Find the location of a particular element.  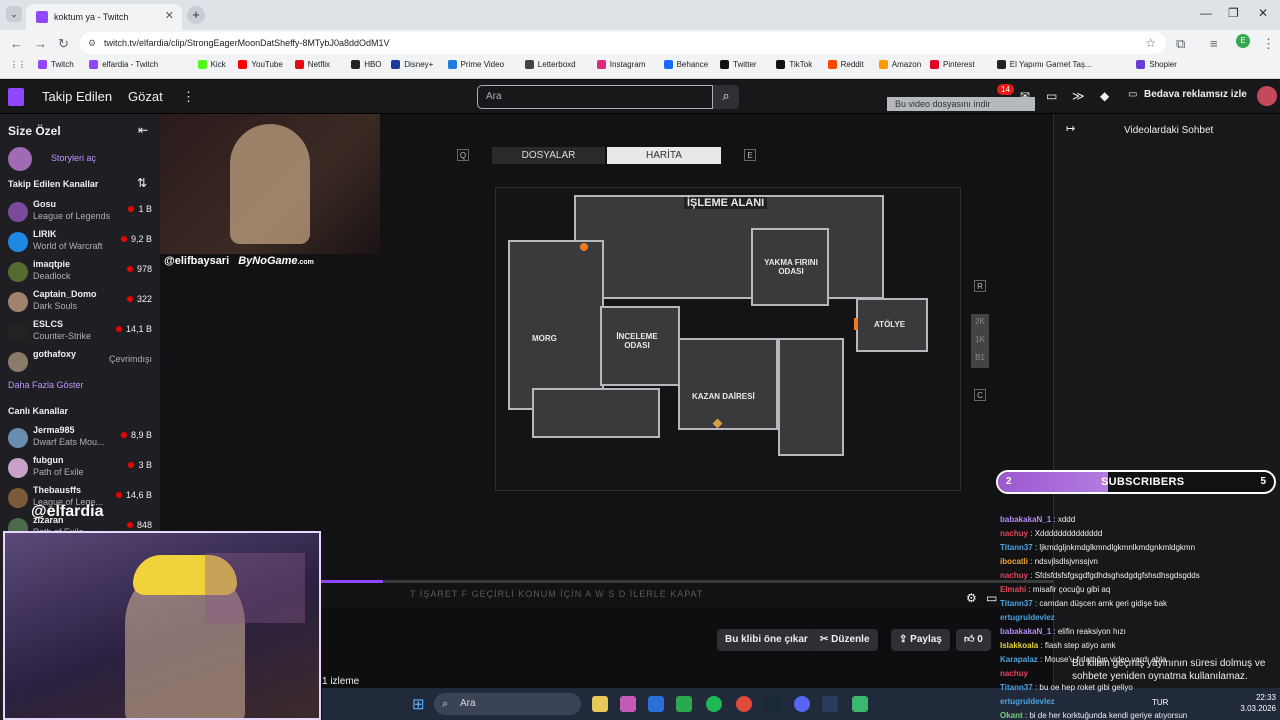

extension-icon: ≫ is located at coordinates (1078, 96).